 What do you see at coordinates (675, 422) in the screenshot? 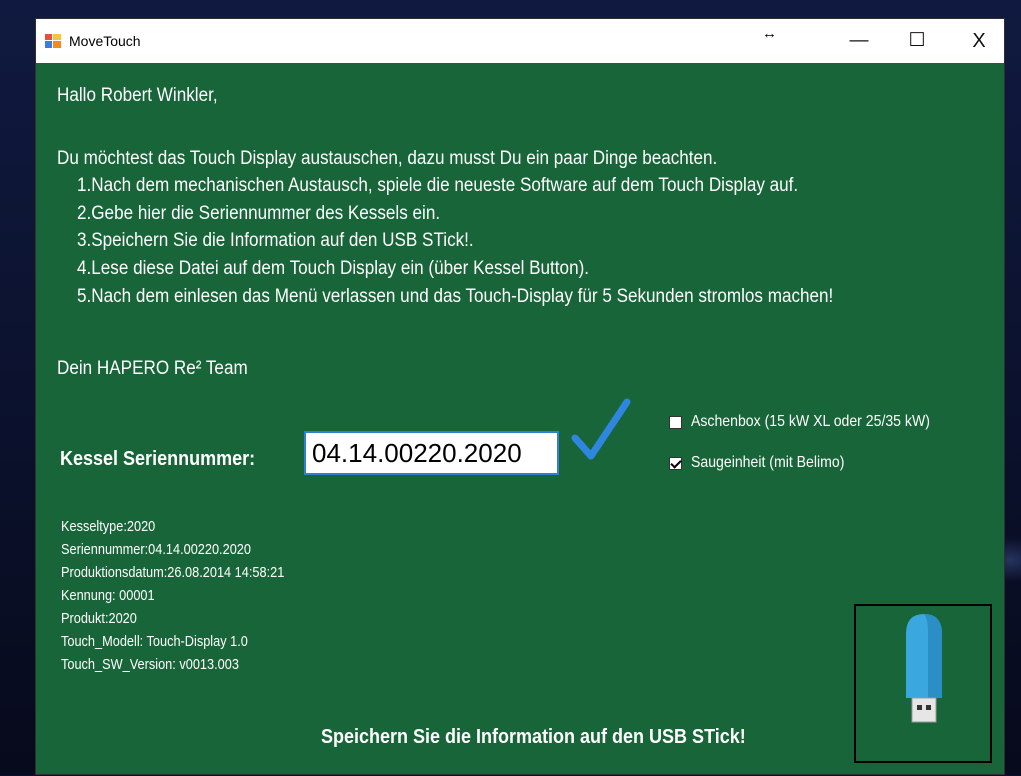
I see `ash-box-checkbox` at bounding box center [675, 422].